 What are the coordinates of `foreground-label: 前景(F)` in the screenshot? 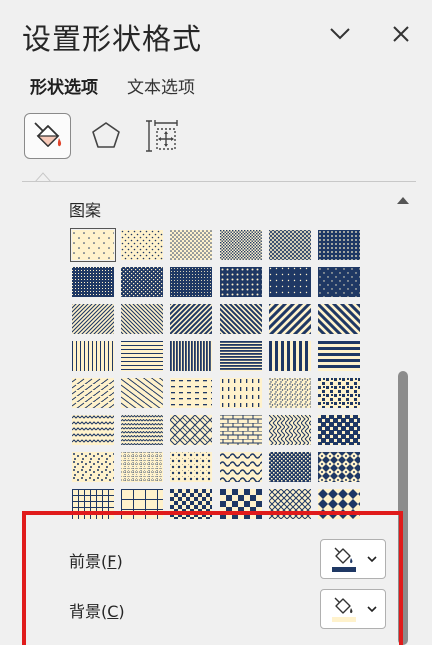 It's located at (96, 561).